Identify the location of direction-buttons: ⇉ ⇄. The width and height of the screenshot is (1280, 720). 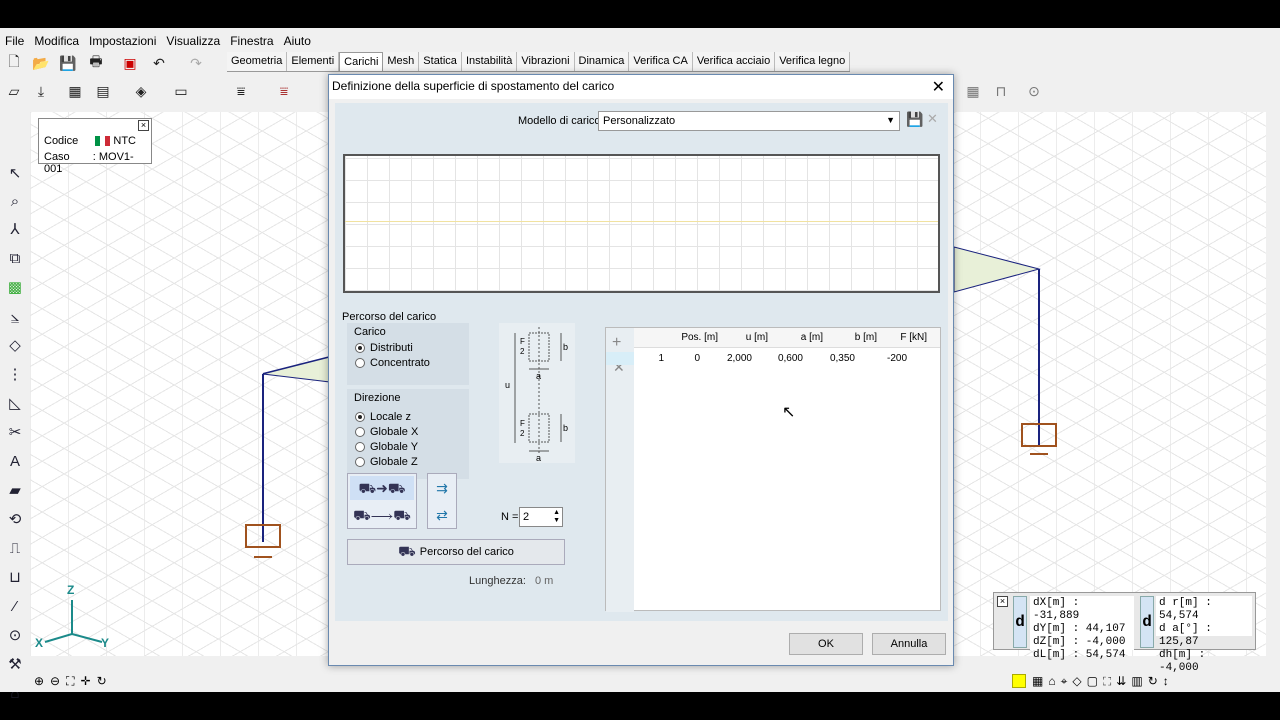
(442, 501).